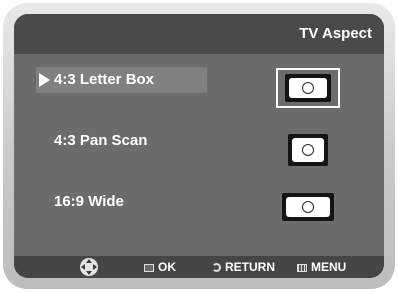 This screenshot has height=292, width=398. What do you see at coordinates (335, 33) in the screenshot?
I see `page-title: TV Aspect` at bounding box center [335, 33].